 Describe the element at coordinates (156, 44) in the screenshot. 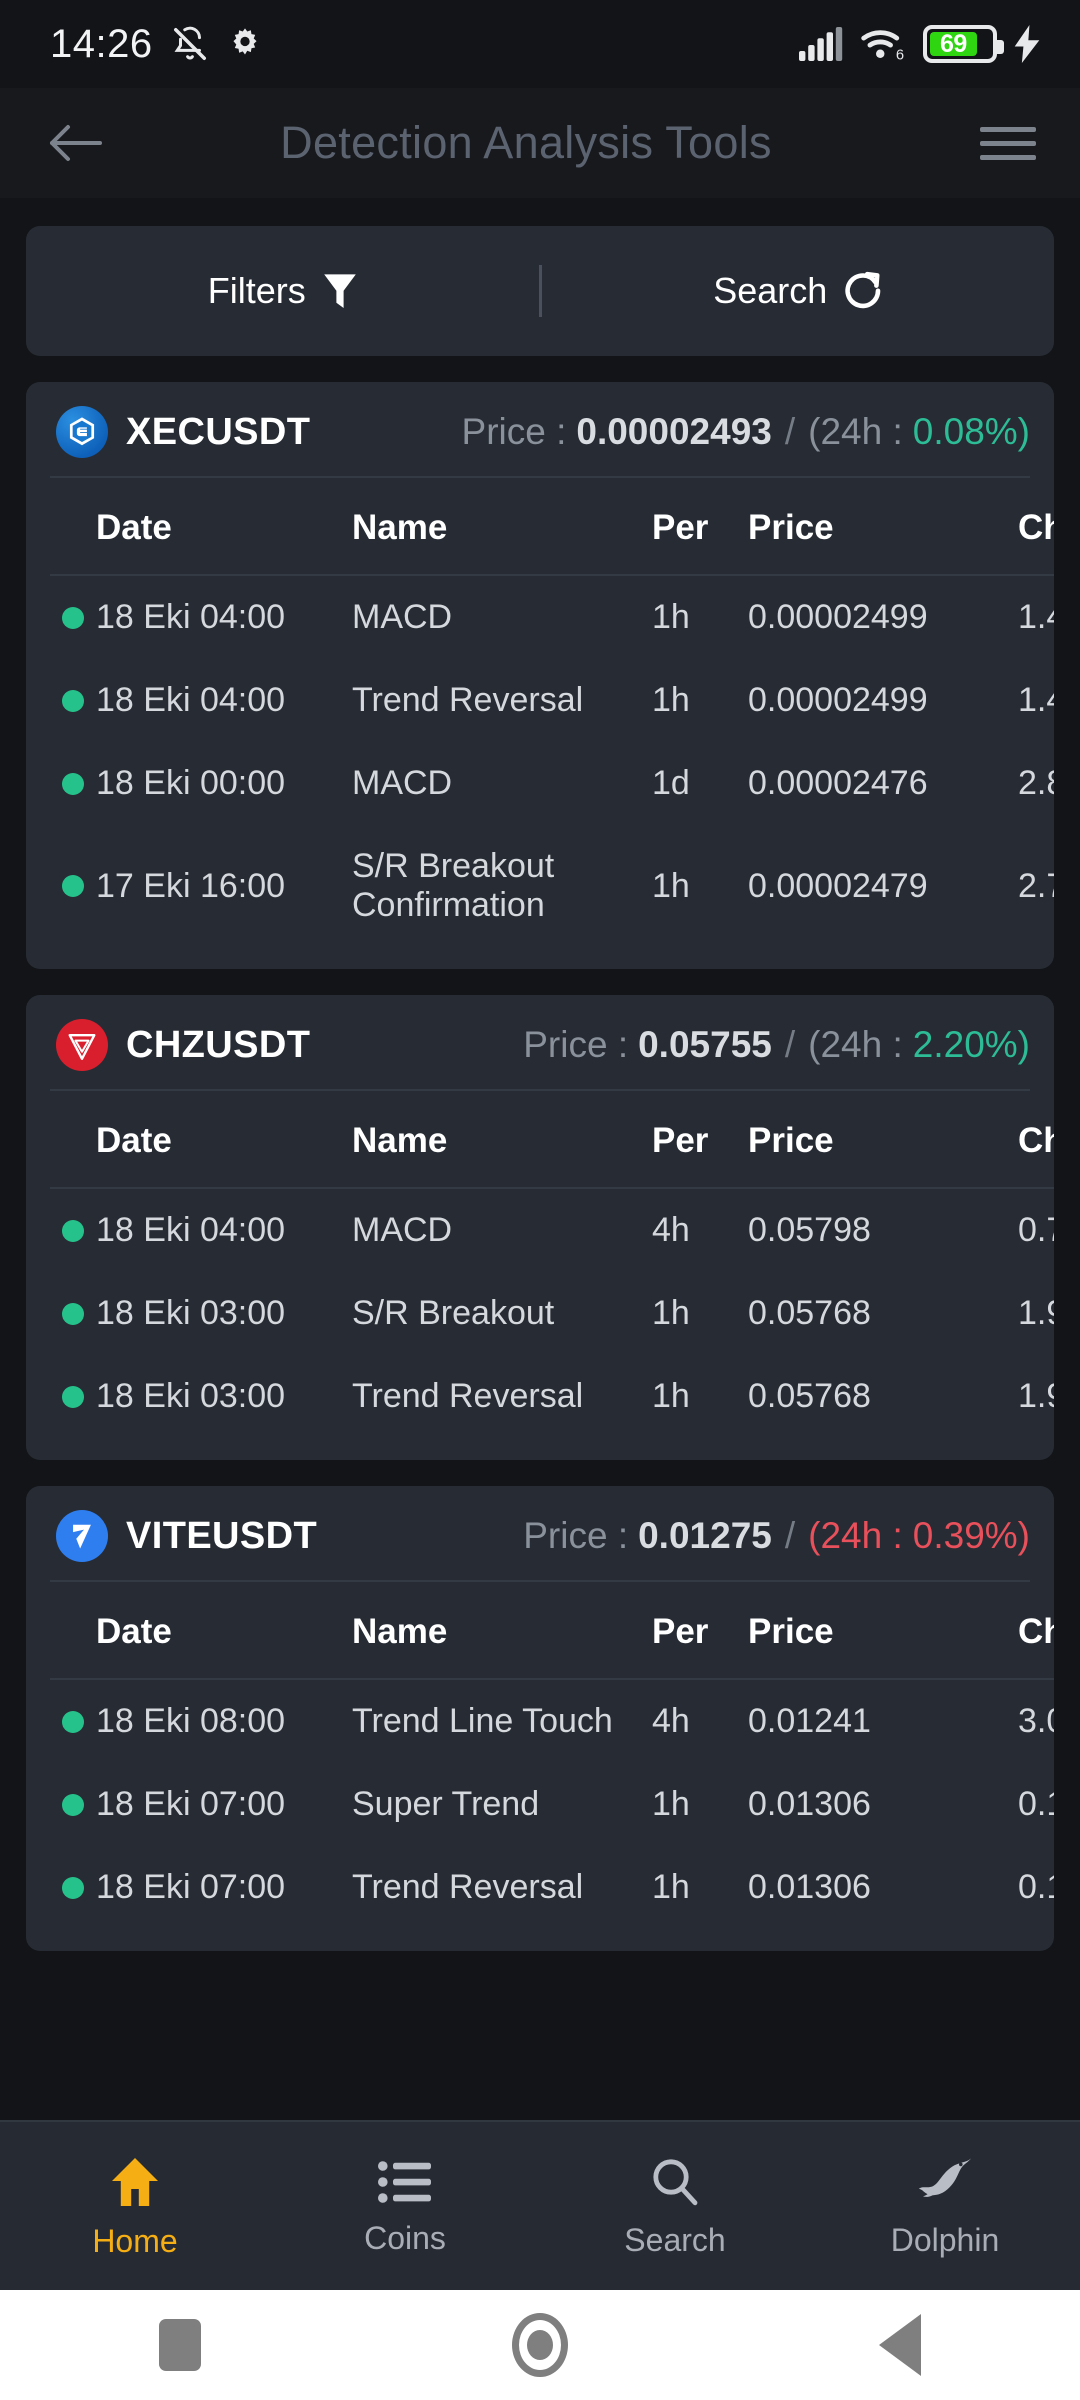

I see `status-bar-left: 14:26` at that location.